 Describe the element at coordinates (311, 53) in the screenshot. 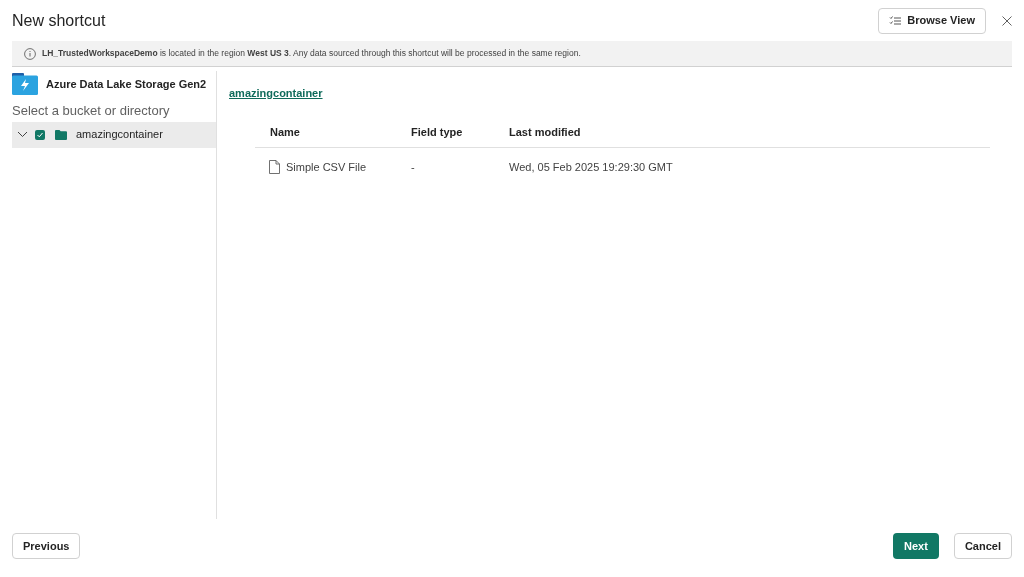

I see `notice-text: LH_TrustedWorkspaceDemo is located in the region West US 3. Any data sourced through this shortcut will be processed in the same region.` at that location.